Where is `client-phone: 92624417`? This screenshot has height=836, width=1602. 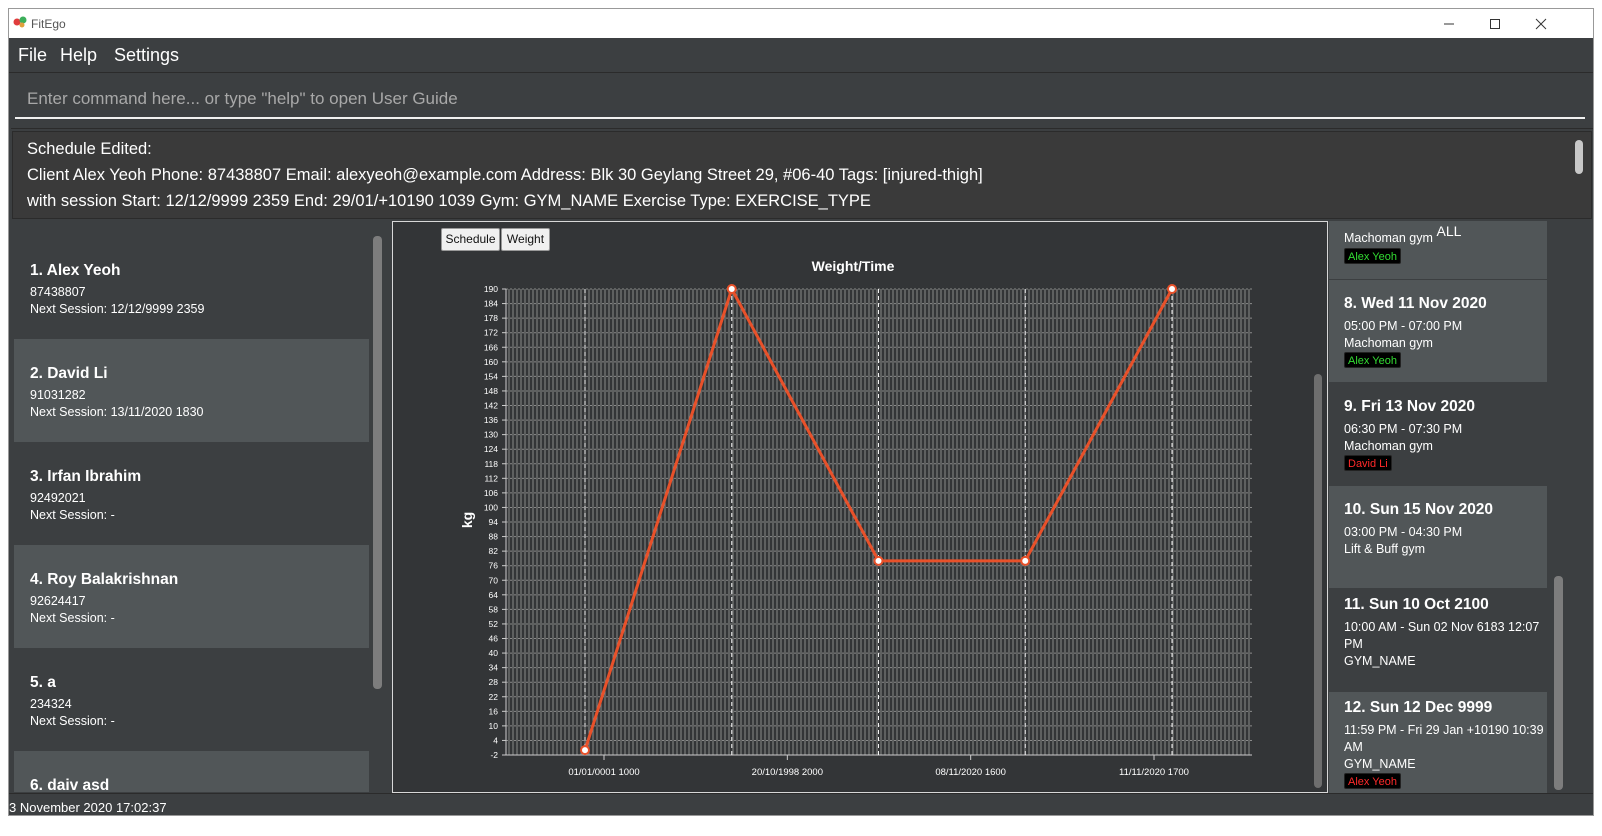 client-phone: 92624417 is located at coordinates (58, 601).